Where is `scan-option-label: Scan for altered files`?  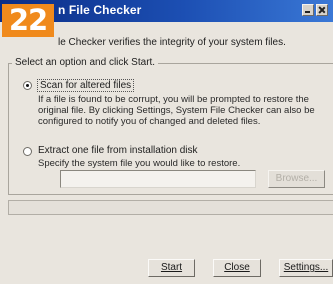
scan-option-label: Scan for altered files is located at coordinates (86, 85).